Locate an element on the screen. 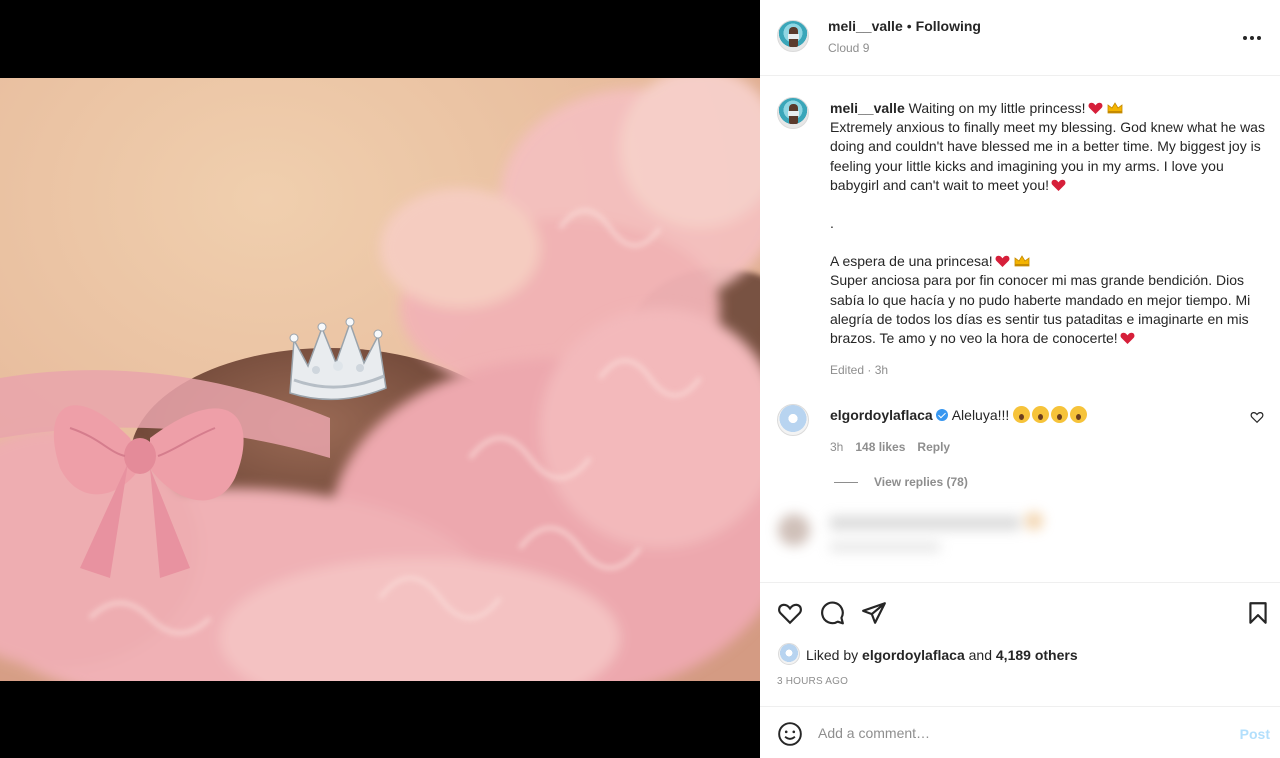 This screenshot has width=1280, height=758. liker-avatar is located at coordinates (789, 654).